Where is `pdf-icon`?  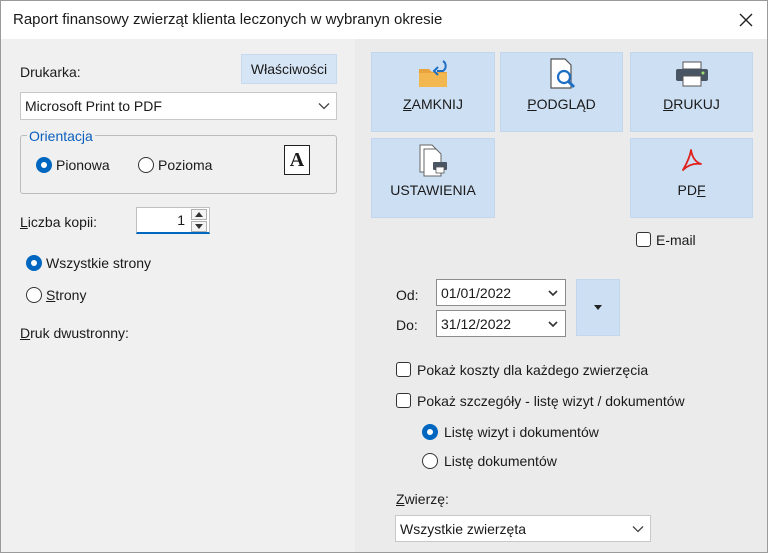 pdf-icon is located at coordinates (691, 160).